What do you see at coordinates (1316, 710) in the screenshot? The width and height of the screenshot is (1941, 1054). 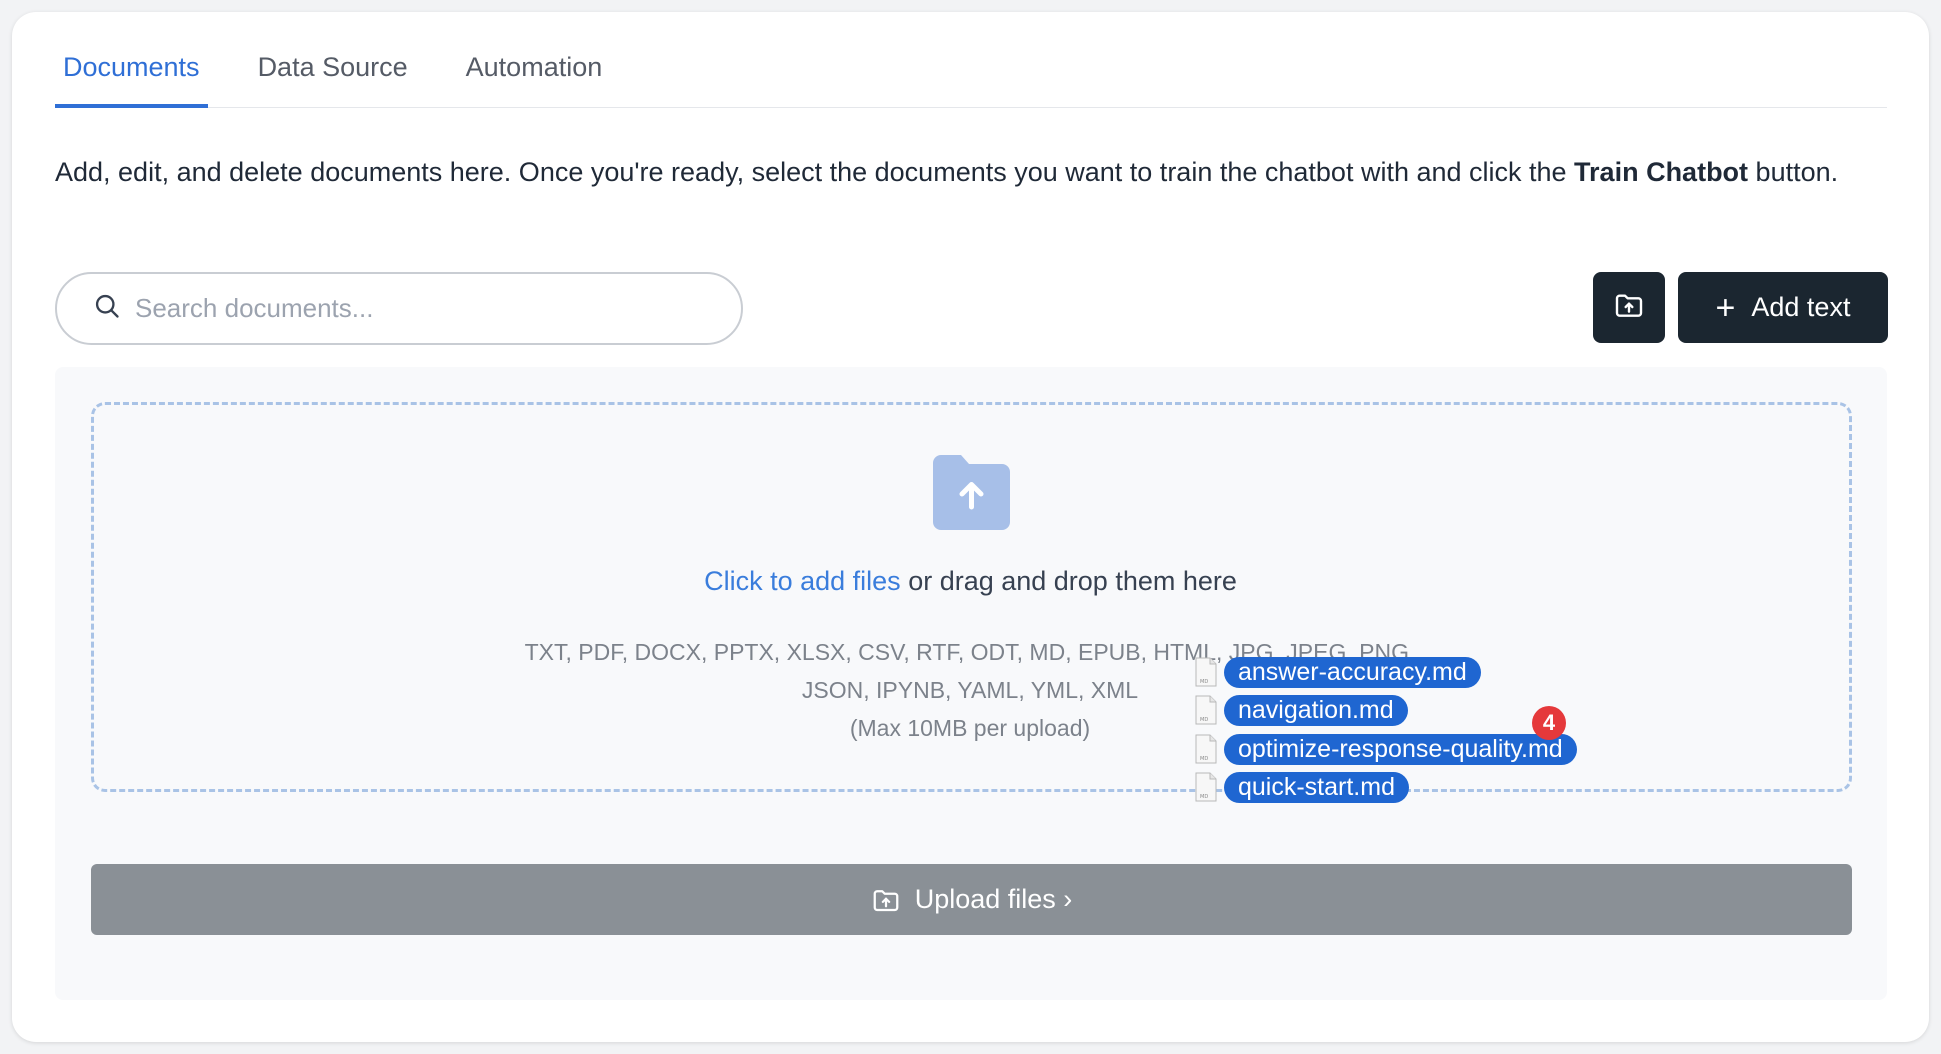 I see `dragged-file-name: navigation.md` at bounding box center [1316, 710].